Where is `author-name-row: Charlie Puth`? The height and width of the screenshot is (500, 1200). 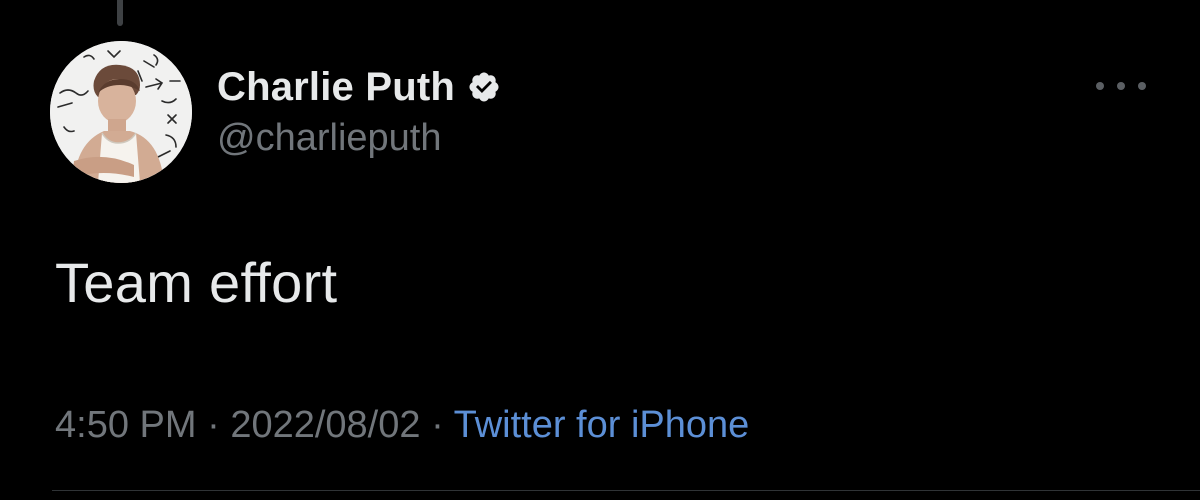
author-name-row: Charlie Puth is located at coordinates (359, 87).